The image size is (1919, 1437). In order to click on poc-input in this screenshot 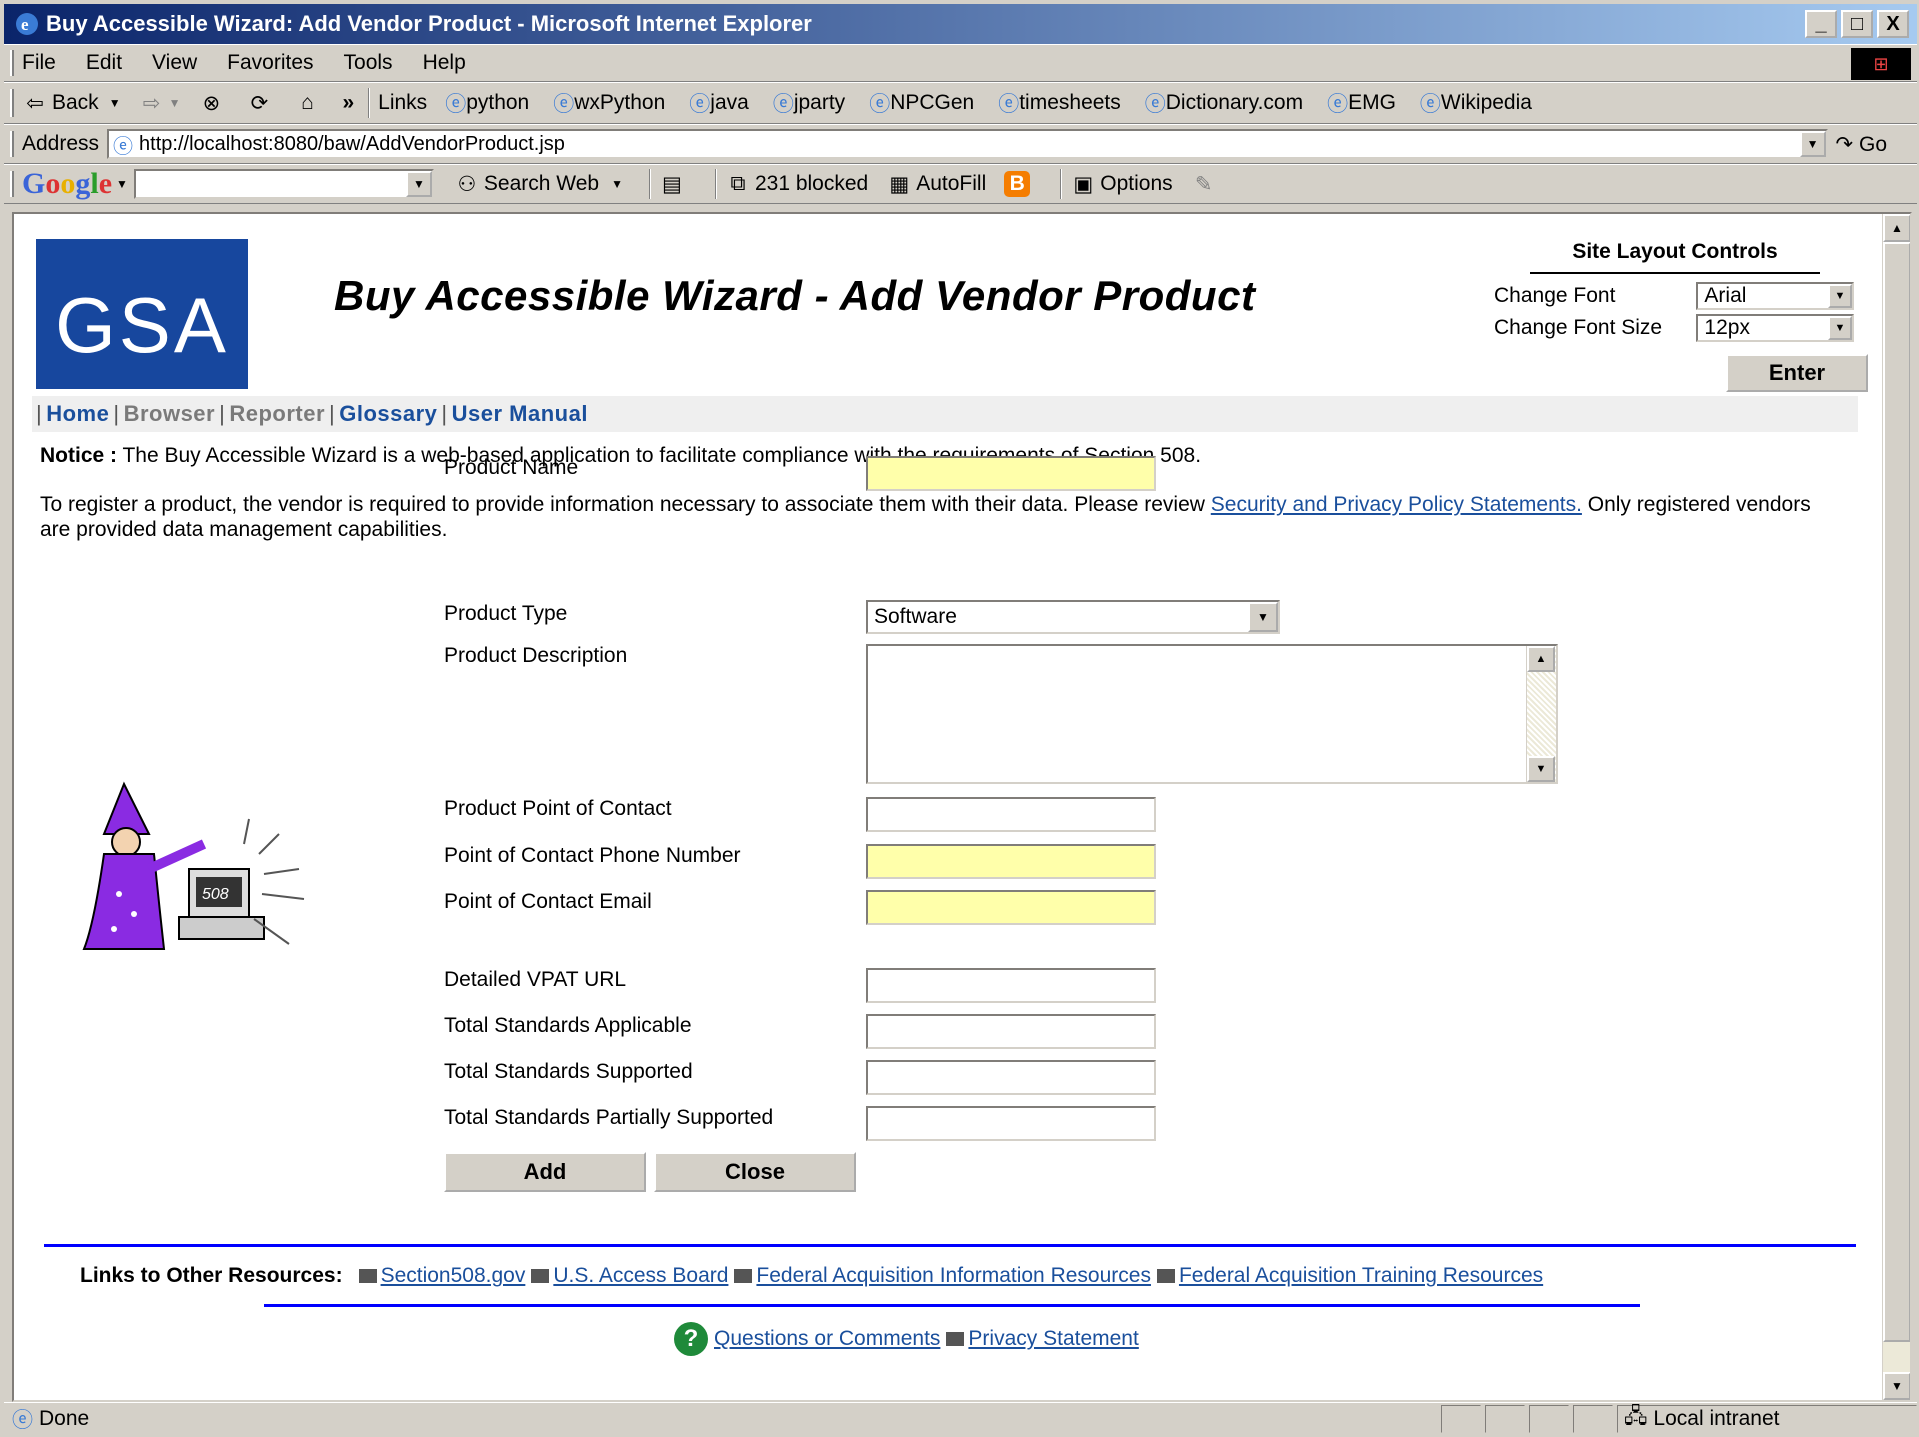, I will do `click(1011, 814)`.